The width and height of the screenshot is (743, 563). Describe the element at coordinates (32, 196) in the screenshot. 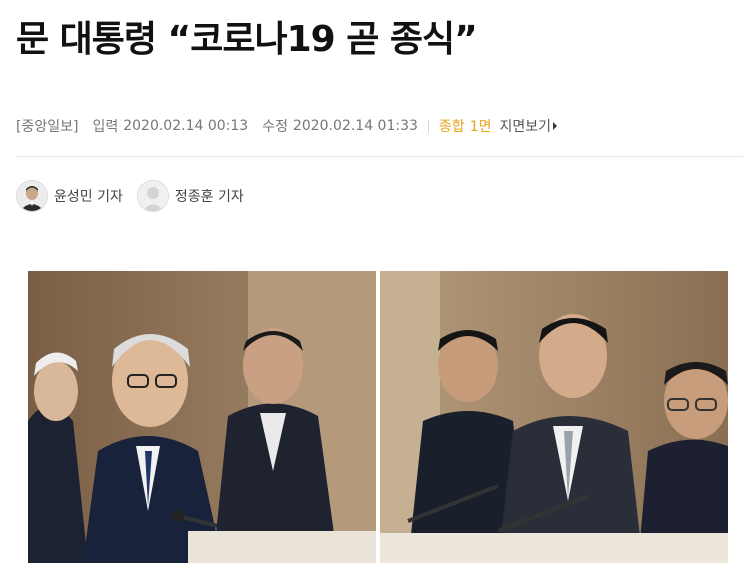

I see `reporter-photo-icon` at that location.